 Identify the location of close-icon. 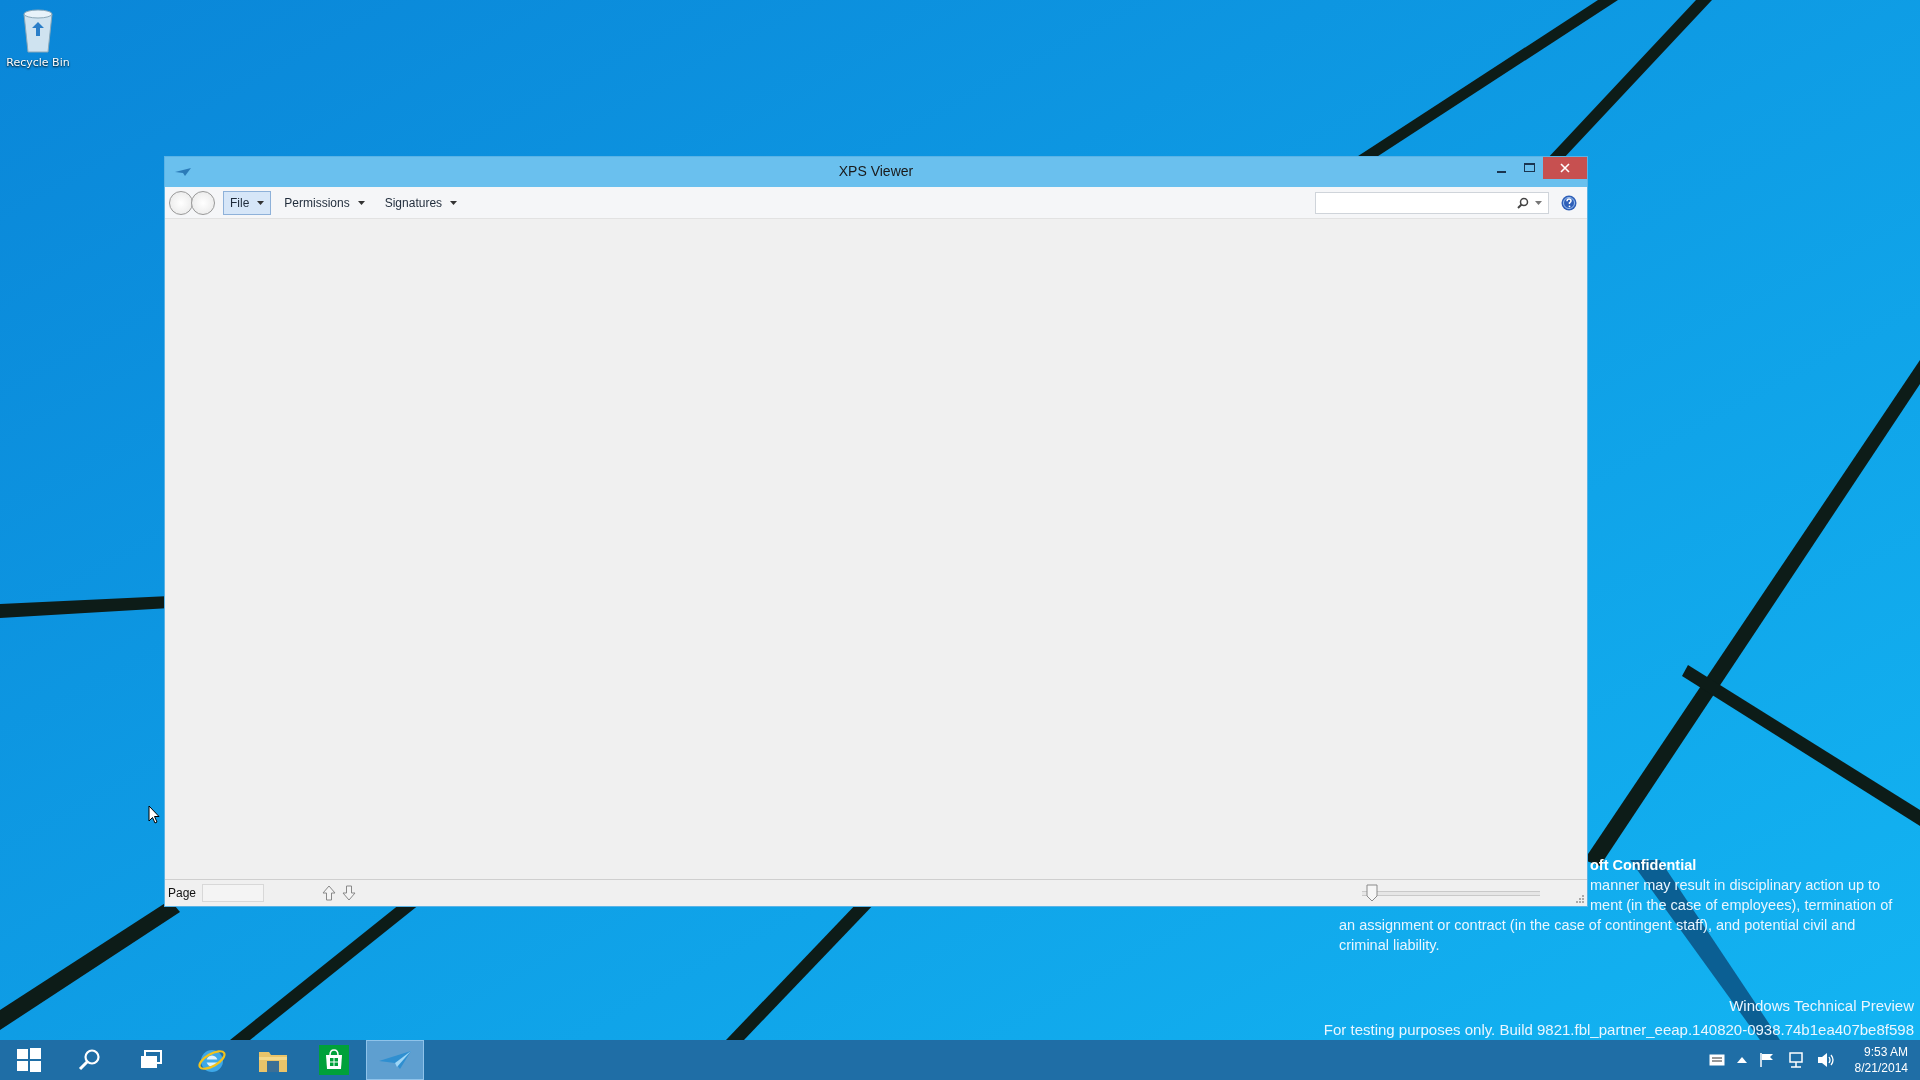
(1565, 168).